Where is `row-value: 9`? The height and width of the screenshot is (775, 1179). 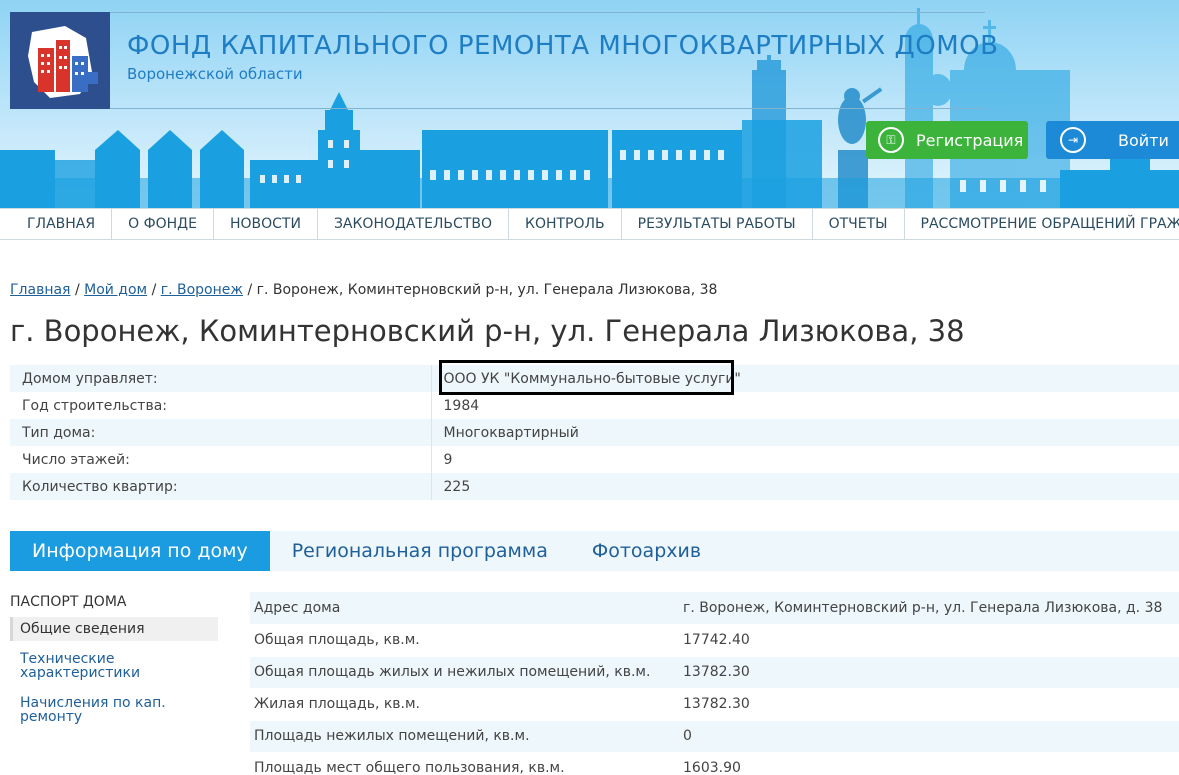 row-value: 9 is located at coordinates (448, 459).